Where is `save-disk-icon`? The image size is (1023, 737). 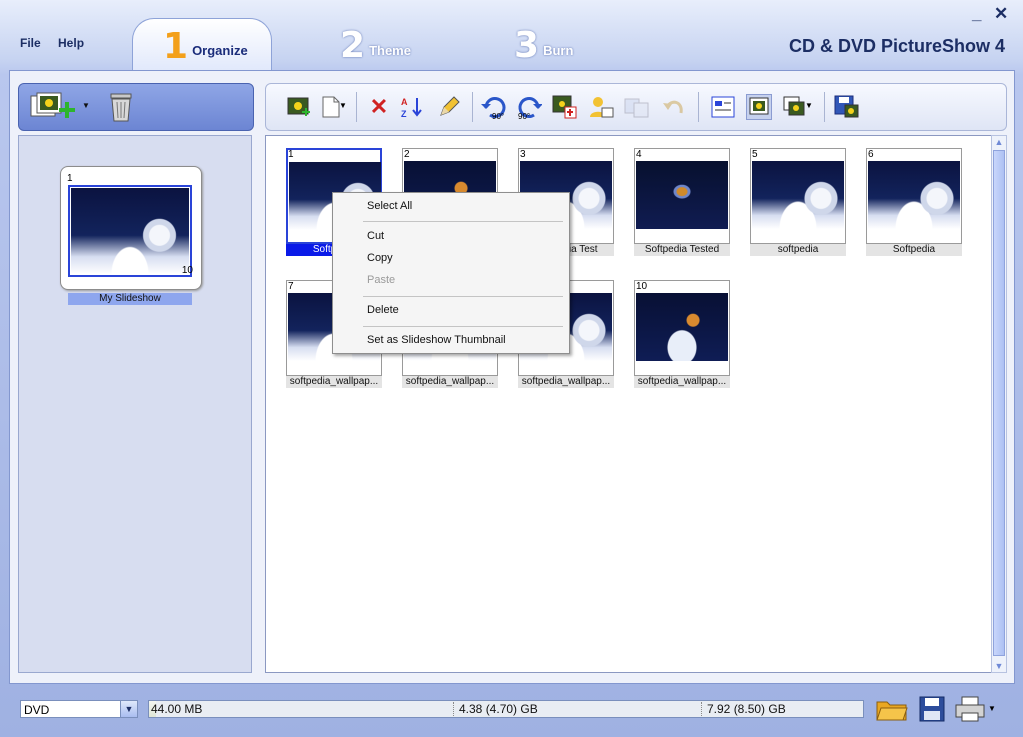
save-disk-icon is located at coordinates (932, 709).